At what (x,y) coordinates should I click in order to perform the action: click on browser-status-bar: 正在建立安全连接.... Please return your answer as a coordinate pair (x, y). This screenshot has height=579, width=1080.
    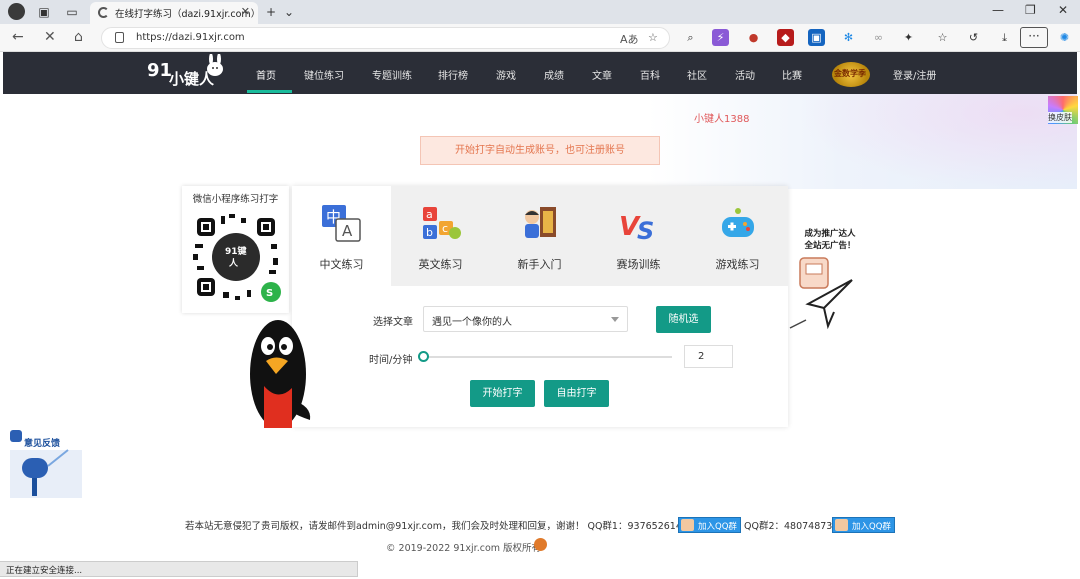
    Looking at the image, I should click on (179, 569).